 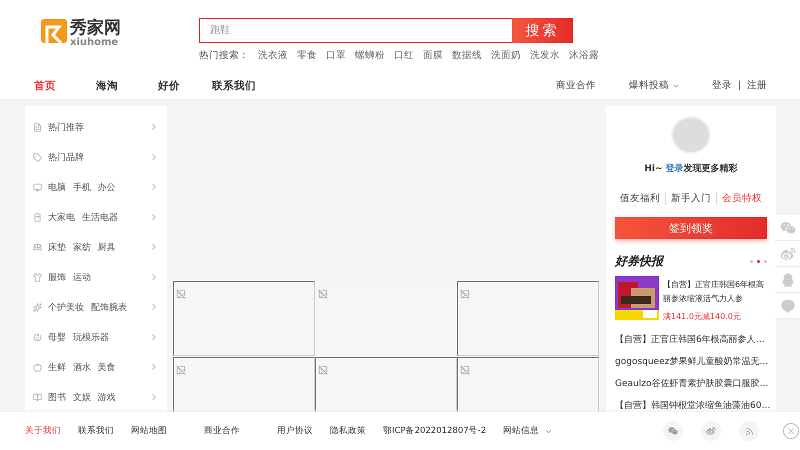 What do you see at coordinates (222, 431) in the screenshot?
I see `footer-link: 商业合作` at bounding box center [222, 431].